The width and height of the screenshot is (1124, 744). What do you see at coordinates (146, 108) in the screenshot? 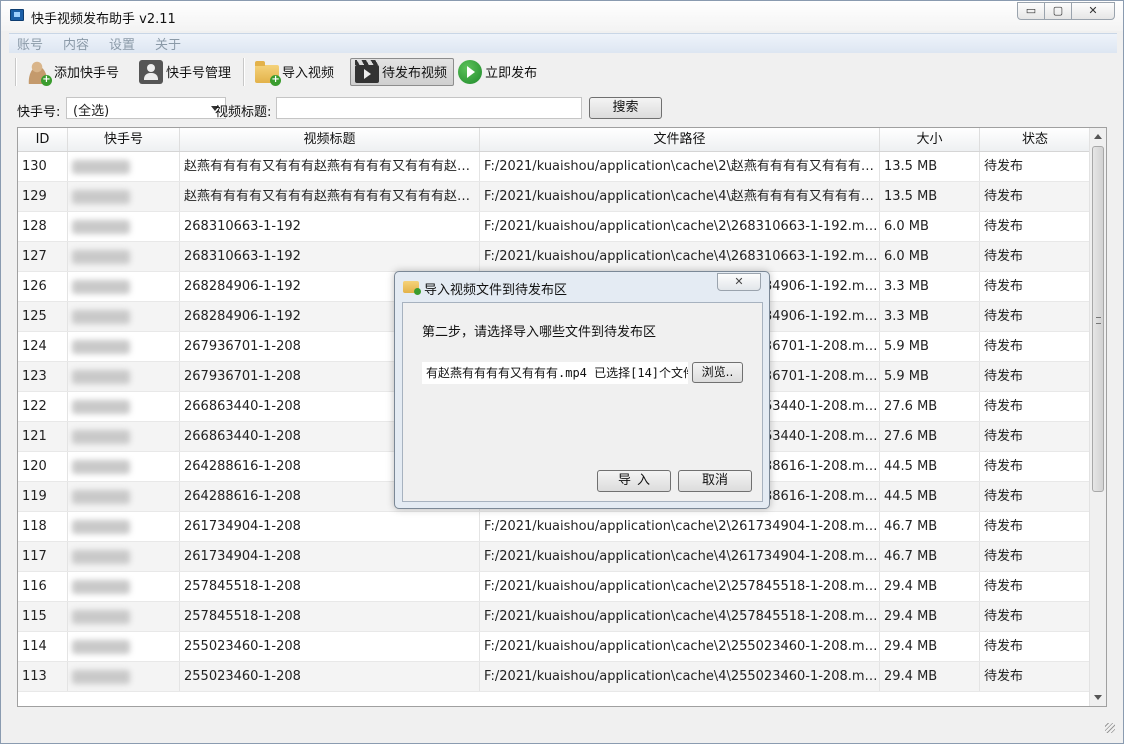
I see `account-select: (全选)` at bounding box center [146, 108].